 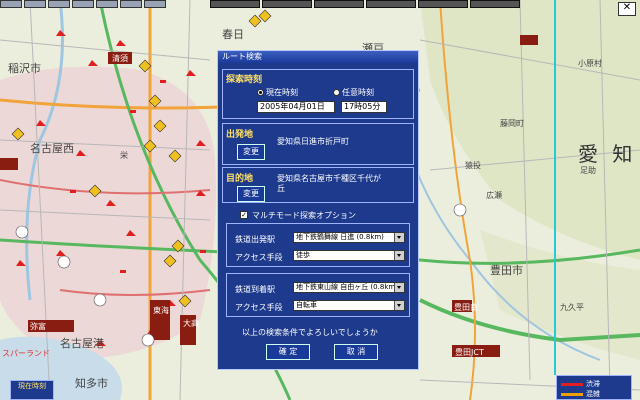 I want to click on top-toolbar, so click(x=320, y=4).